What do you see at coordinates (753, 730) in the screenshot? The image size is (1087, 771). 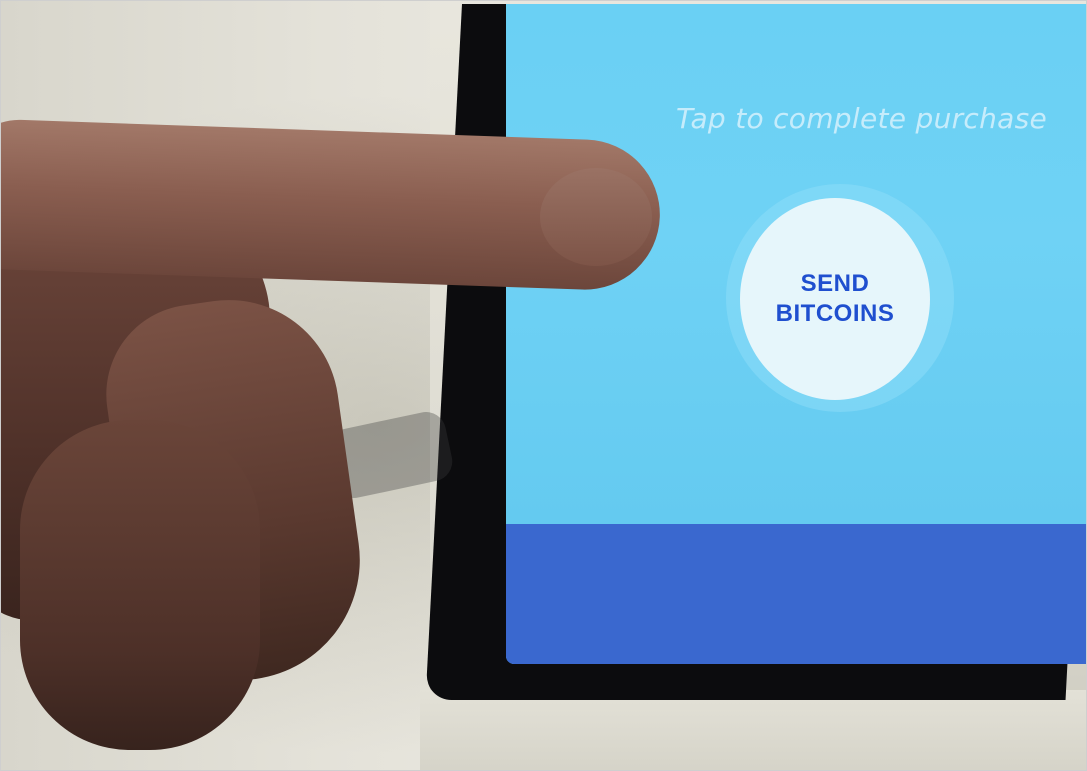 I see `kiosk-base` at bounding box center [753, 730].